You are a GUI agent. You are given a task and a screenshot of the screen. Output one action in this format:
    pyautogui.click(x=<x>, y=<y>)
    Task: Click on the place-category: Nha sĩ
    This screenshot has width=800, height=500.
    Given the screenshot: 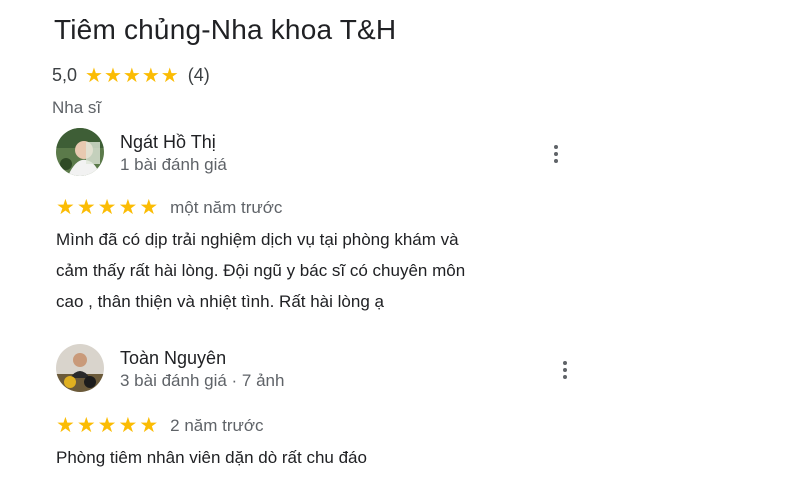 What is the action you would take?
    pyautogui.click(x=76, y=108)
    